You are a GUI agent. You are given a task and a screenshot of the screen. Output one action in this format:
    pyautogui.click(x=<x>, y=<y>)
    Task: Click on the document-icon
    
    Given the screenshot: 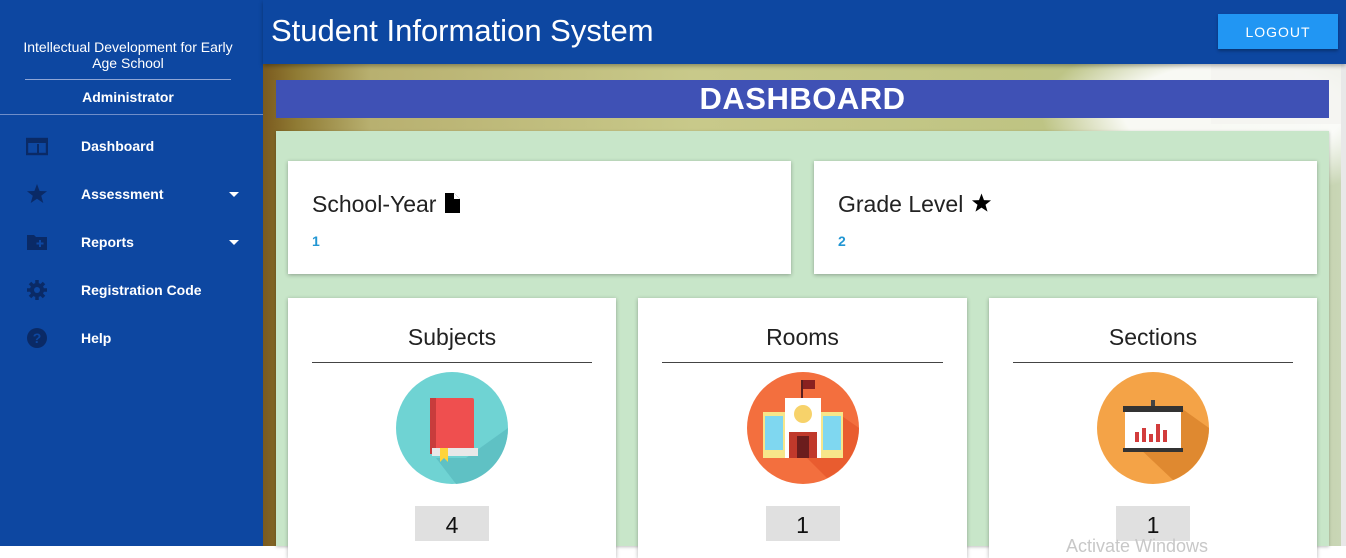 What is the action you would take?
    pyautogui.click(x=453, y=203)
    